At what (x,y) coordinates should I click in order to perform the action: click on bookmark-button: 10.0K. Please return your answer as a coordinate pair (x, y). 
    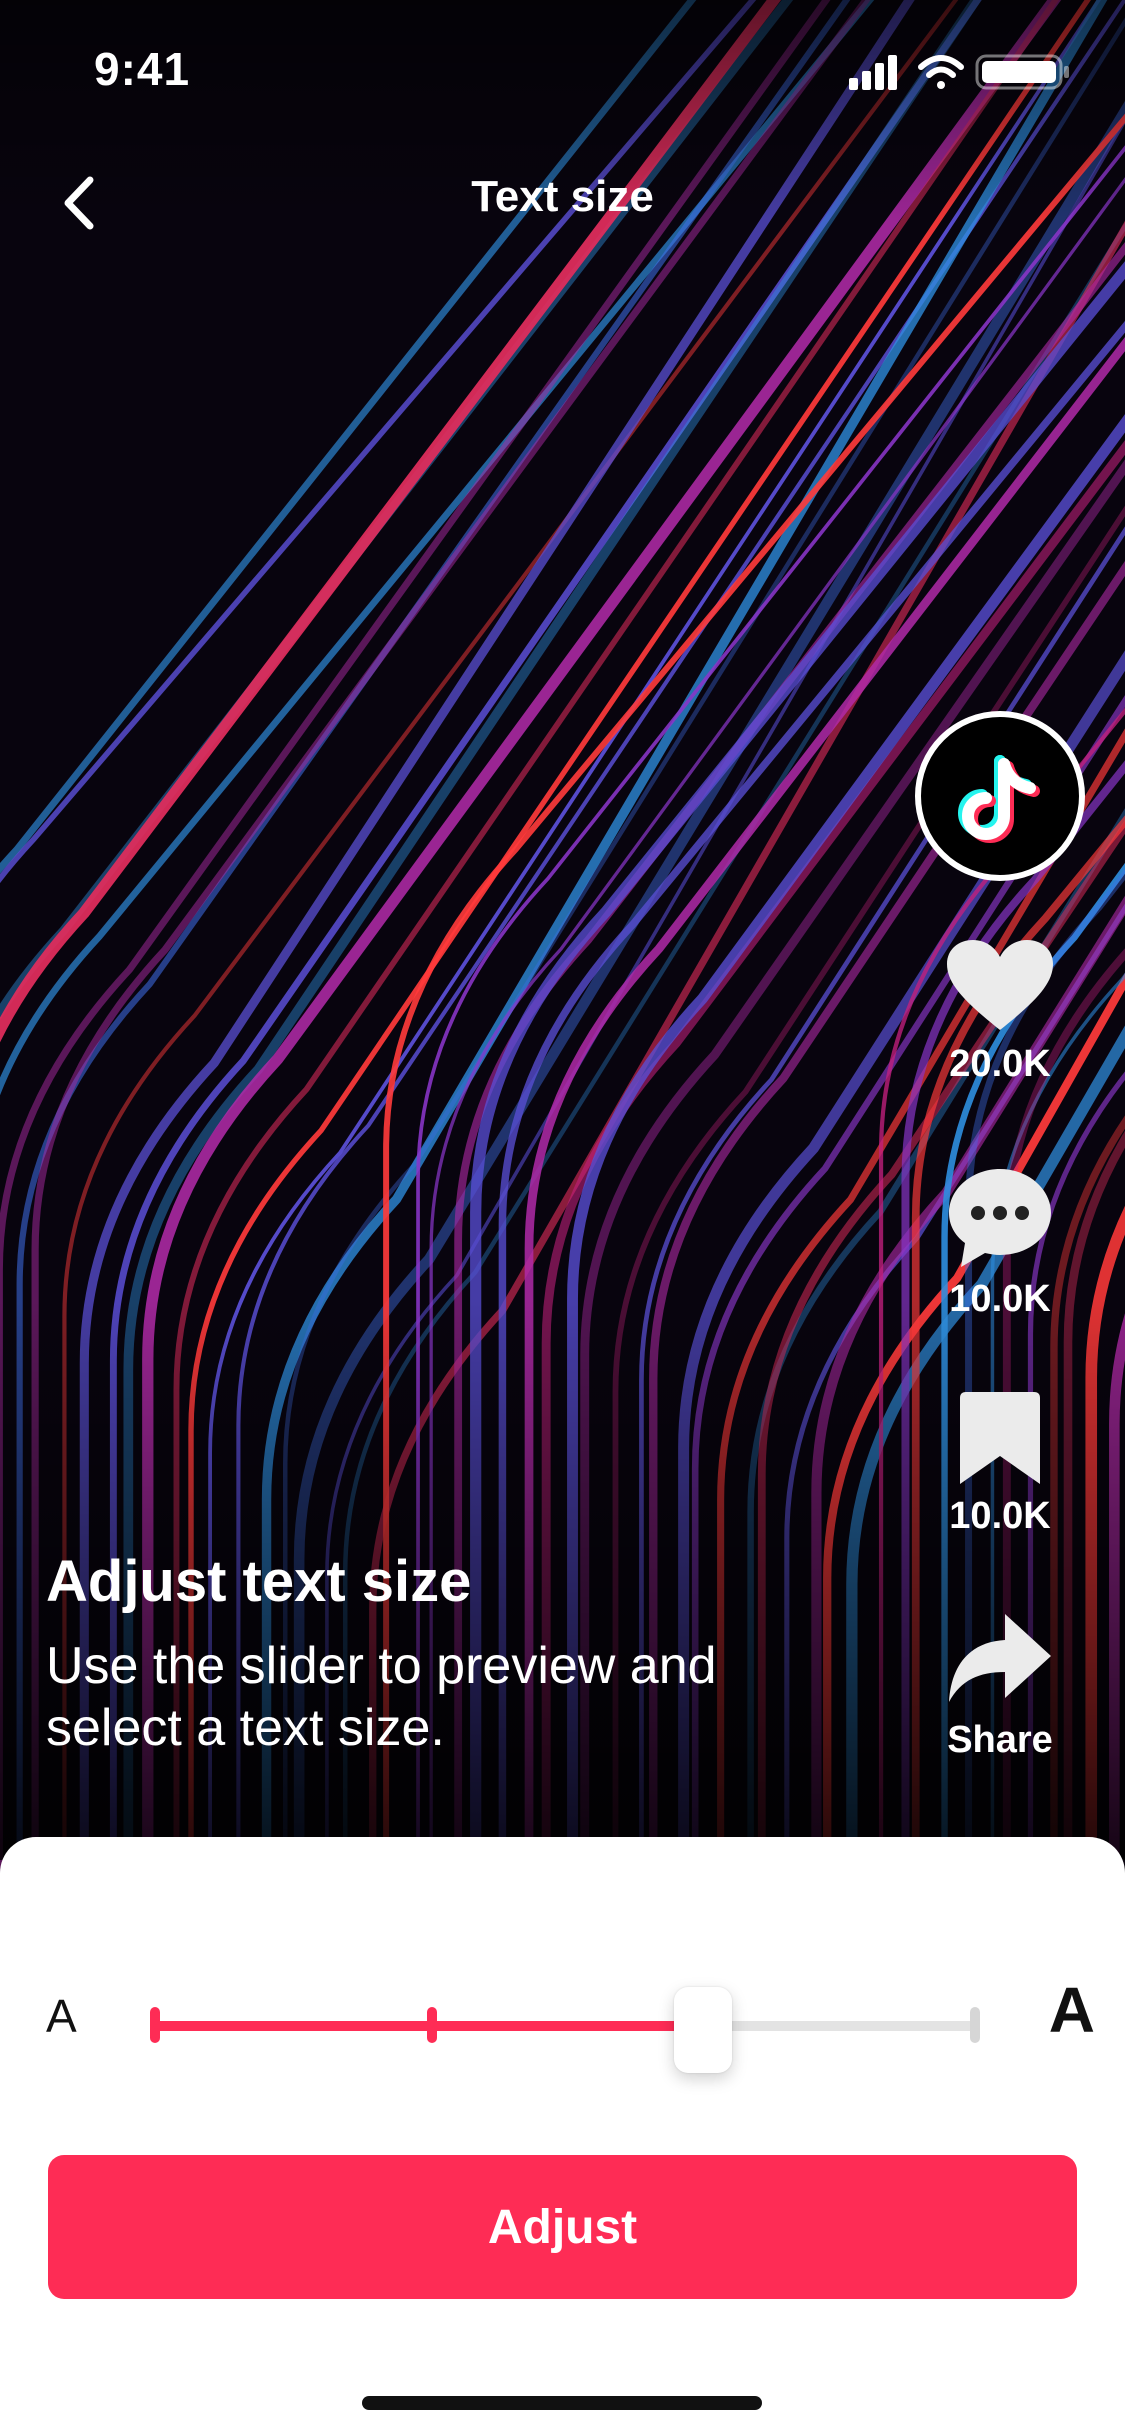
    Looking at the image, I should click on (1000, 1464).